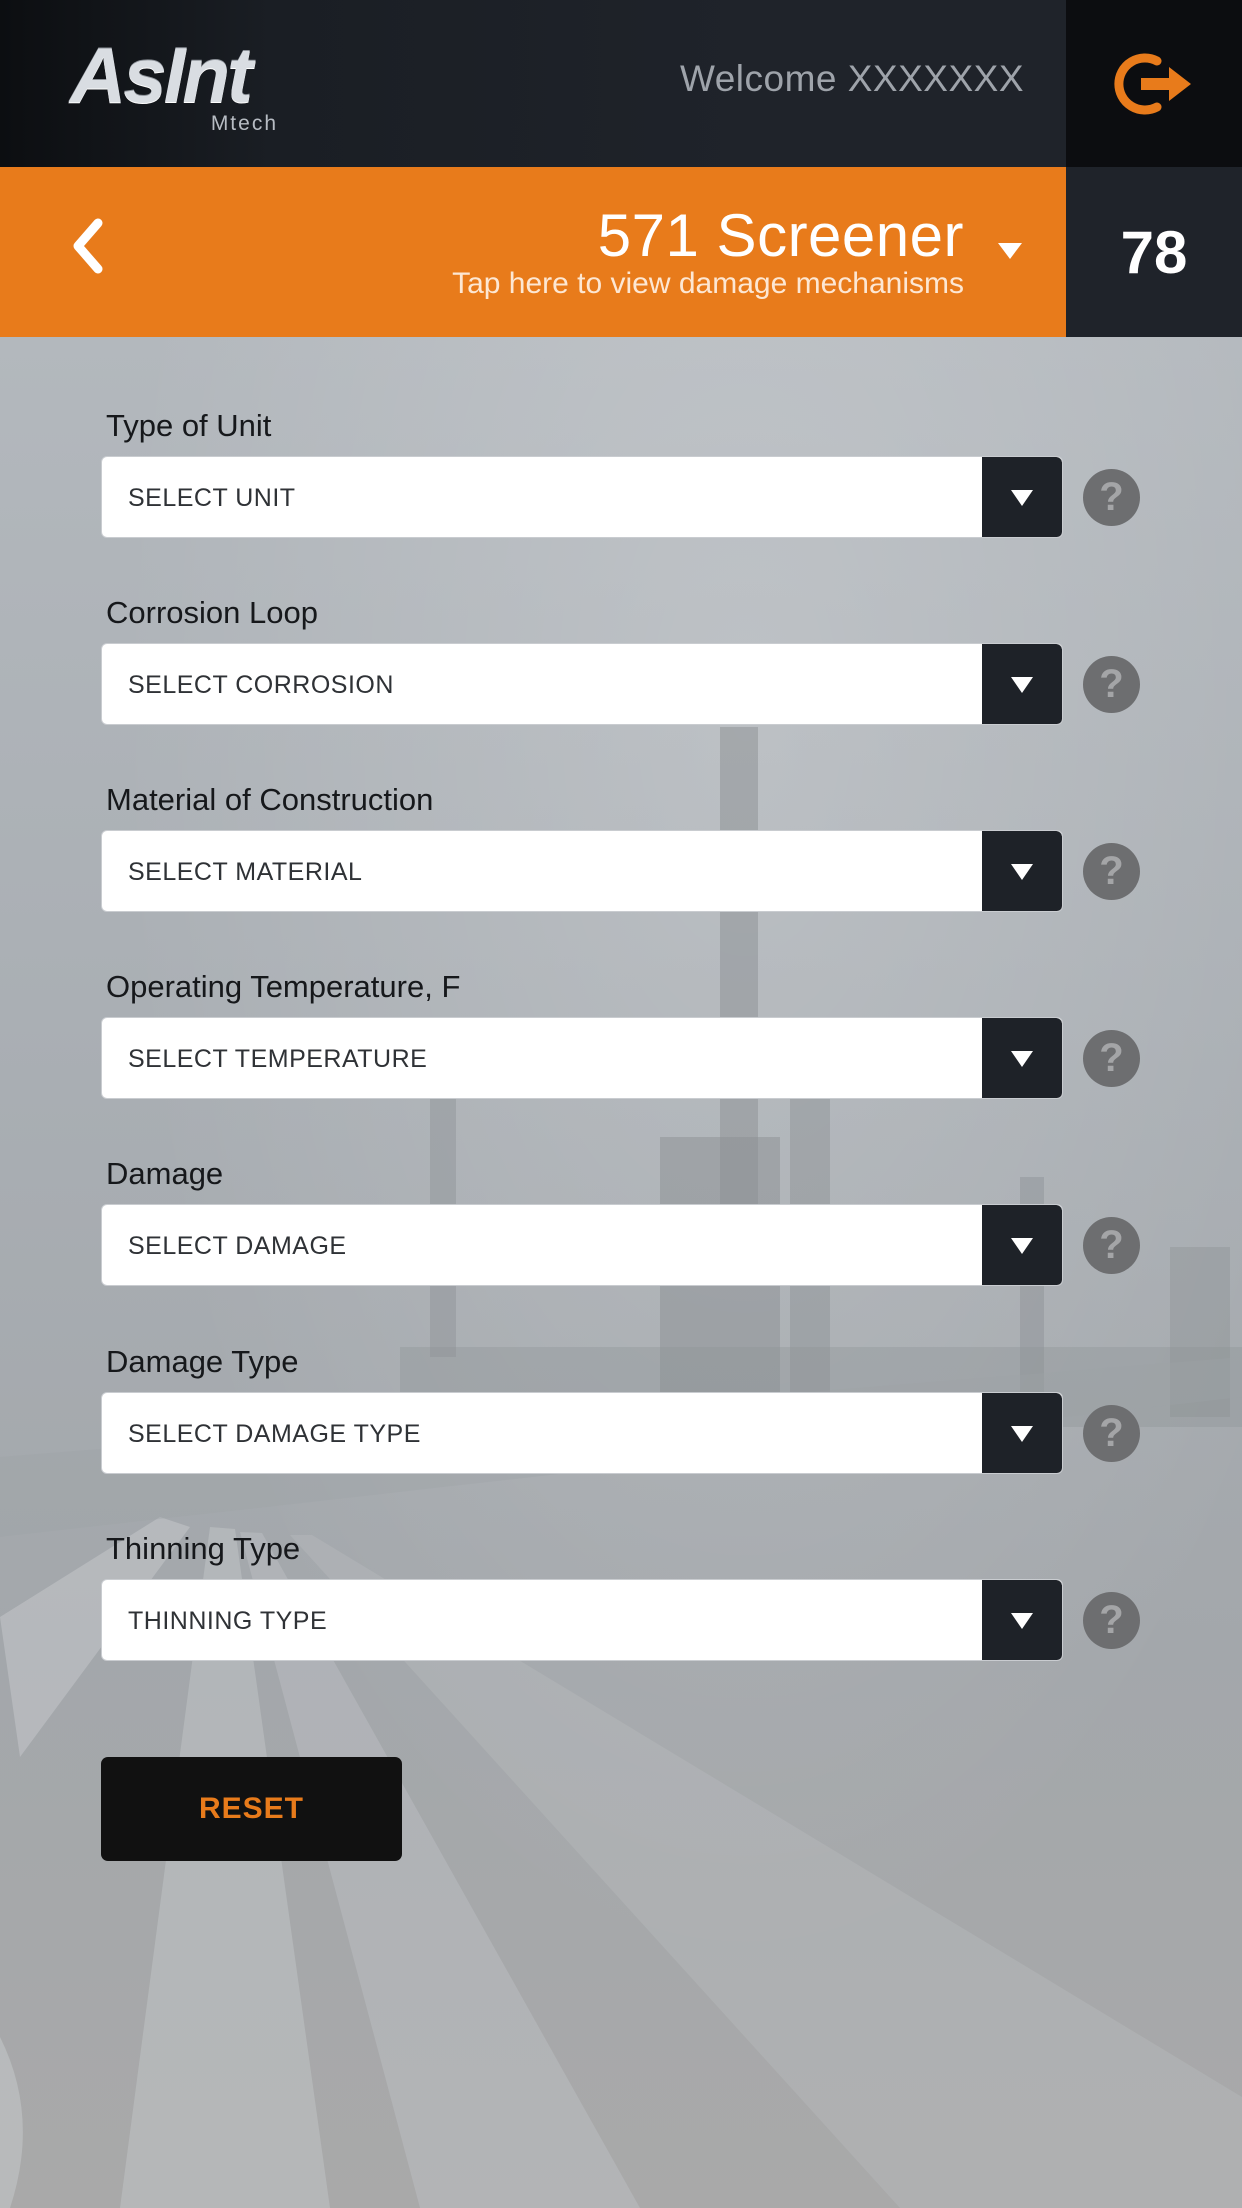 The image size is (1242, 2208). What do you see at coordinates (621, 83) in the screenshot?
I see `app-header: AsInt Mtech Welcome XXXXXXX` at bounding box center [621, 83].